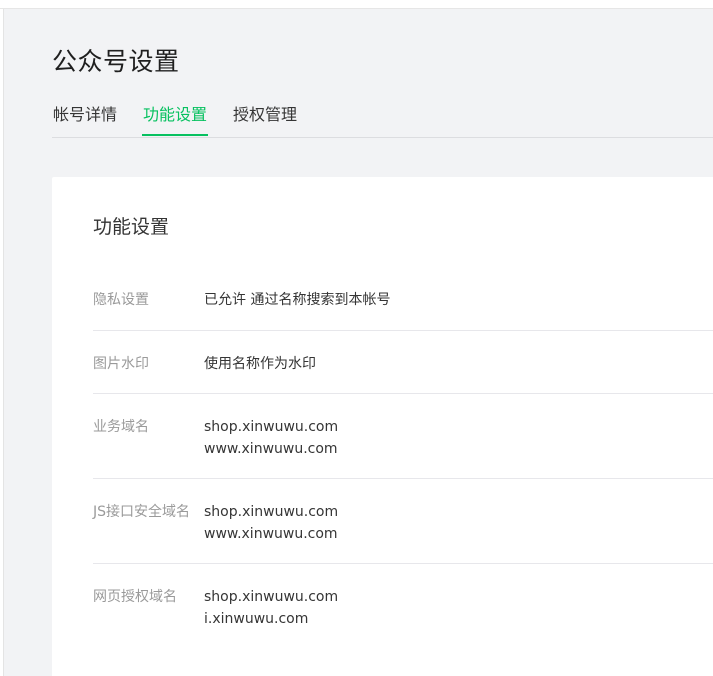 The image size is (713, 676). I want to click on setting-label: 隐私设置, so click(121, 300).